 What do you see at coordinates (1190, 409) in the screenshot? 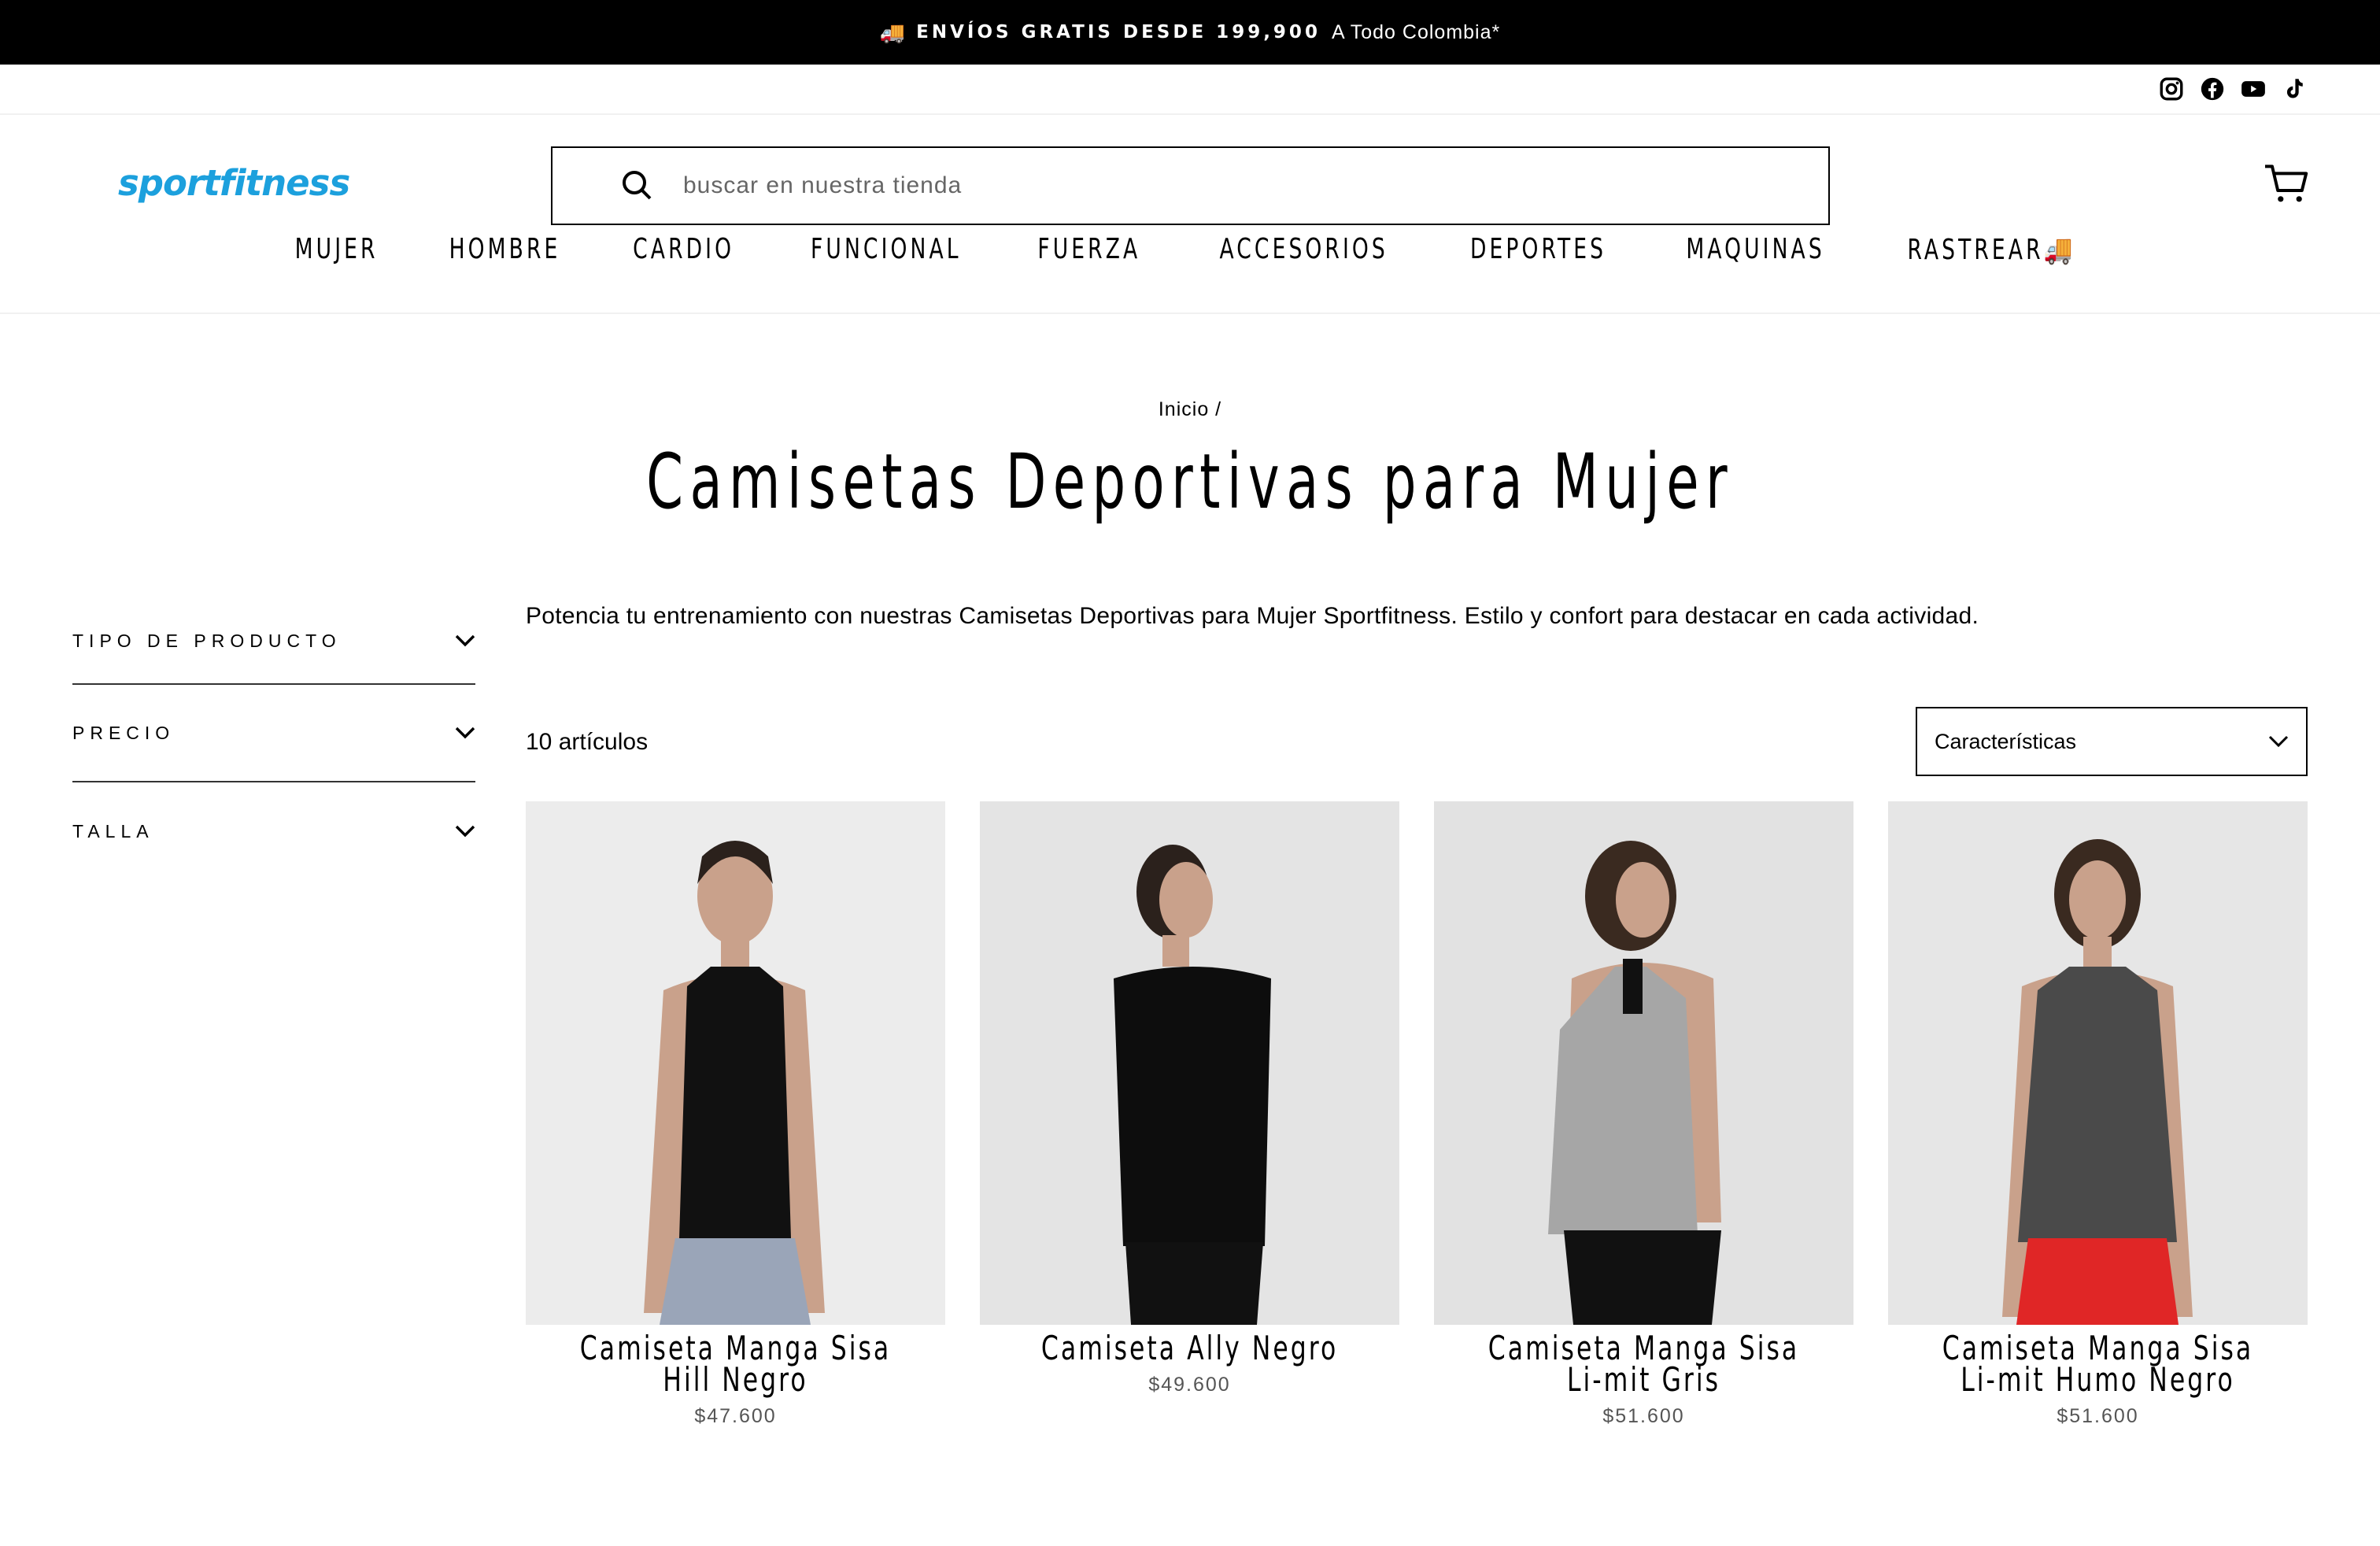
I see `breadcrumb: Inicio /` at bounding box center [1190, 409].